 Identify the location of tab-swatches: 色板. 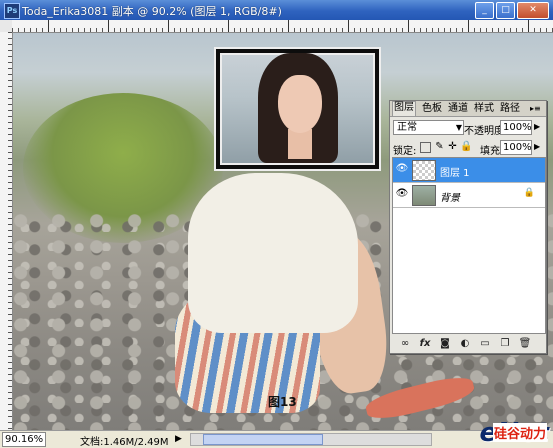
(432, 109).